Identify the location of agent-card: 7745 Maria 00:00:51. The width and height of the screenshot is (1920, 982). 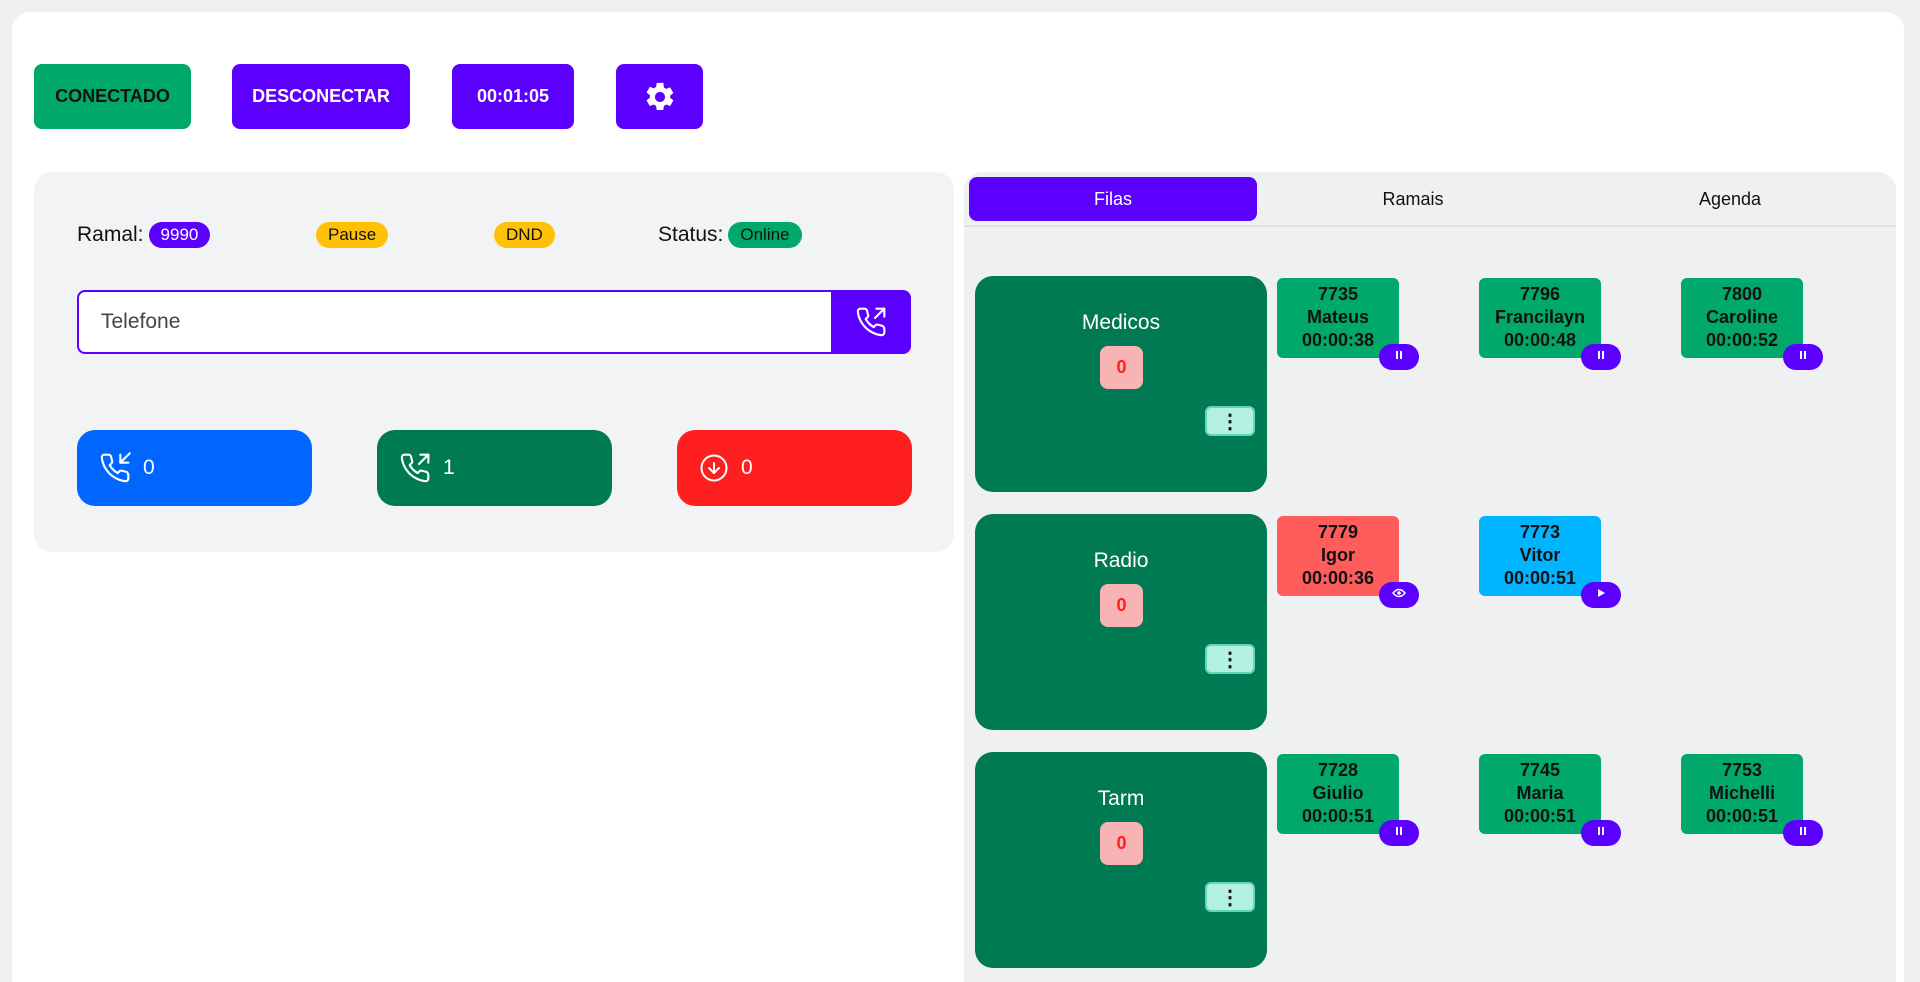
(1550, 800).